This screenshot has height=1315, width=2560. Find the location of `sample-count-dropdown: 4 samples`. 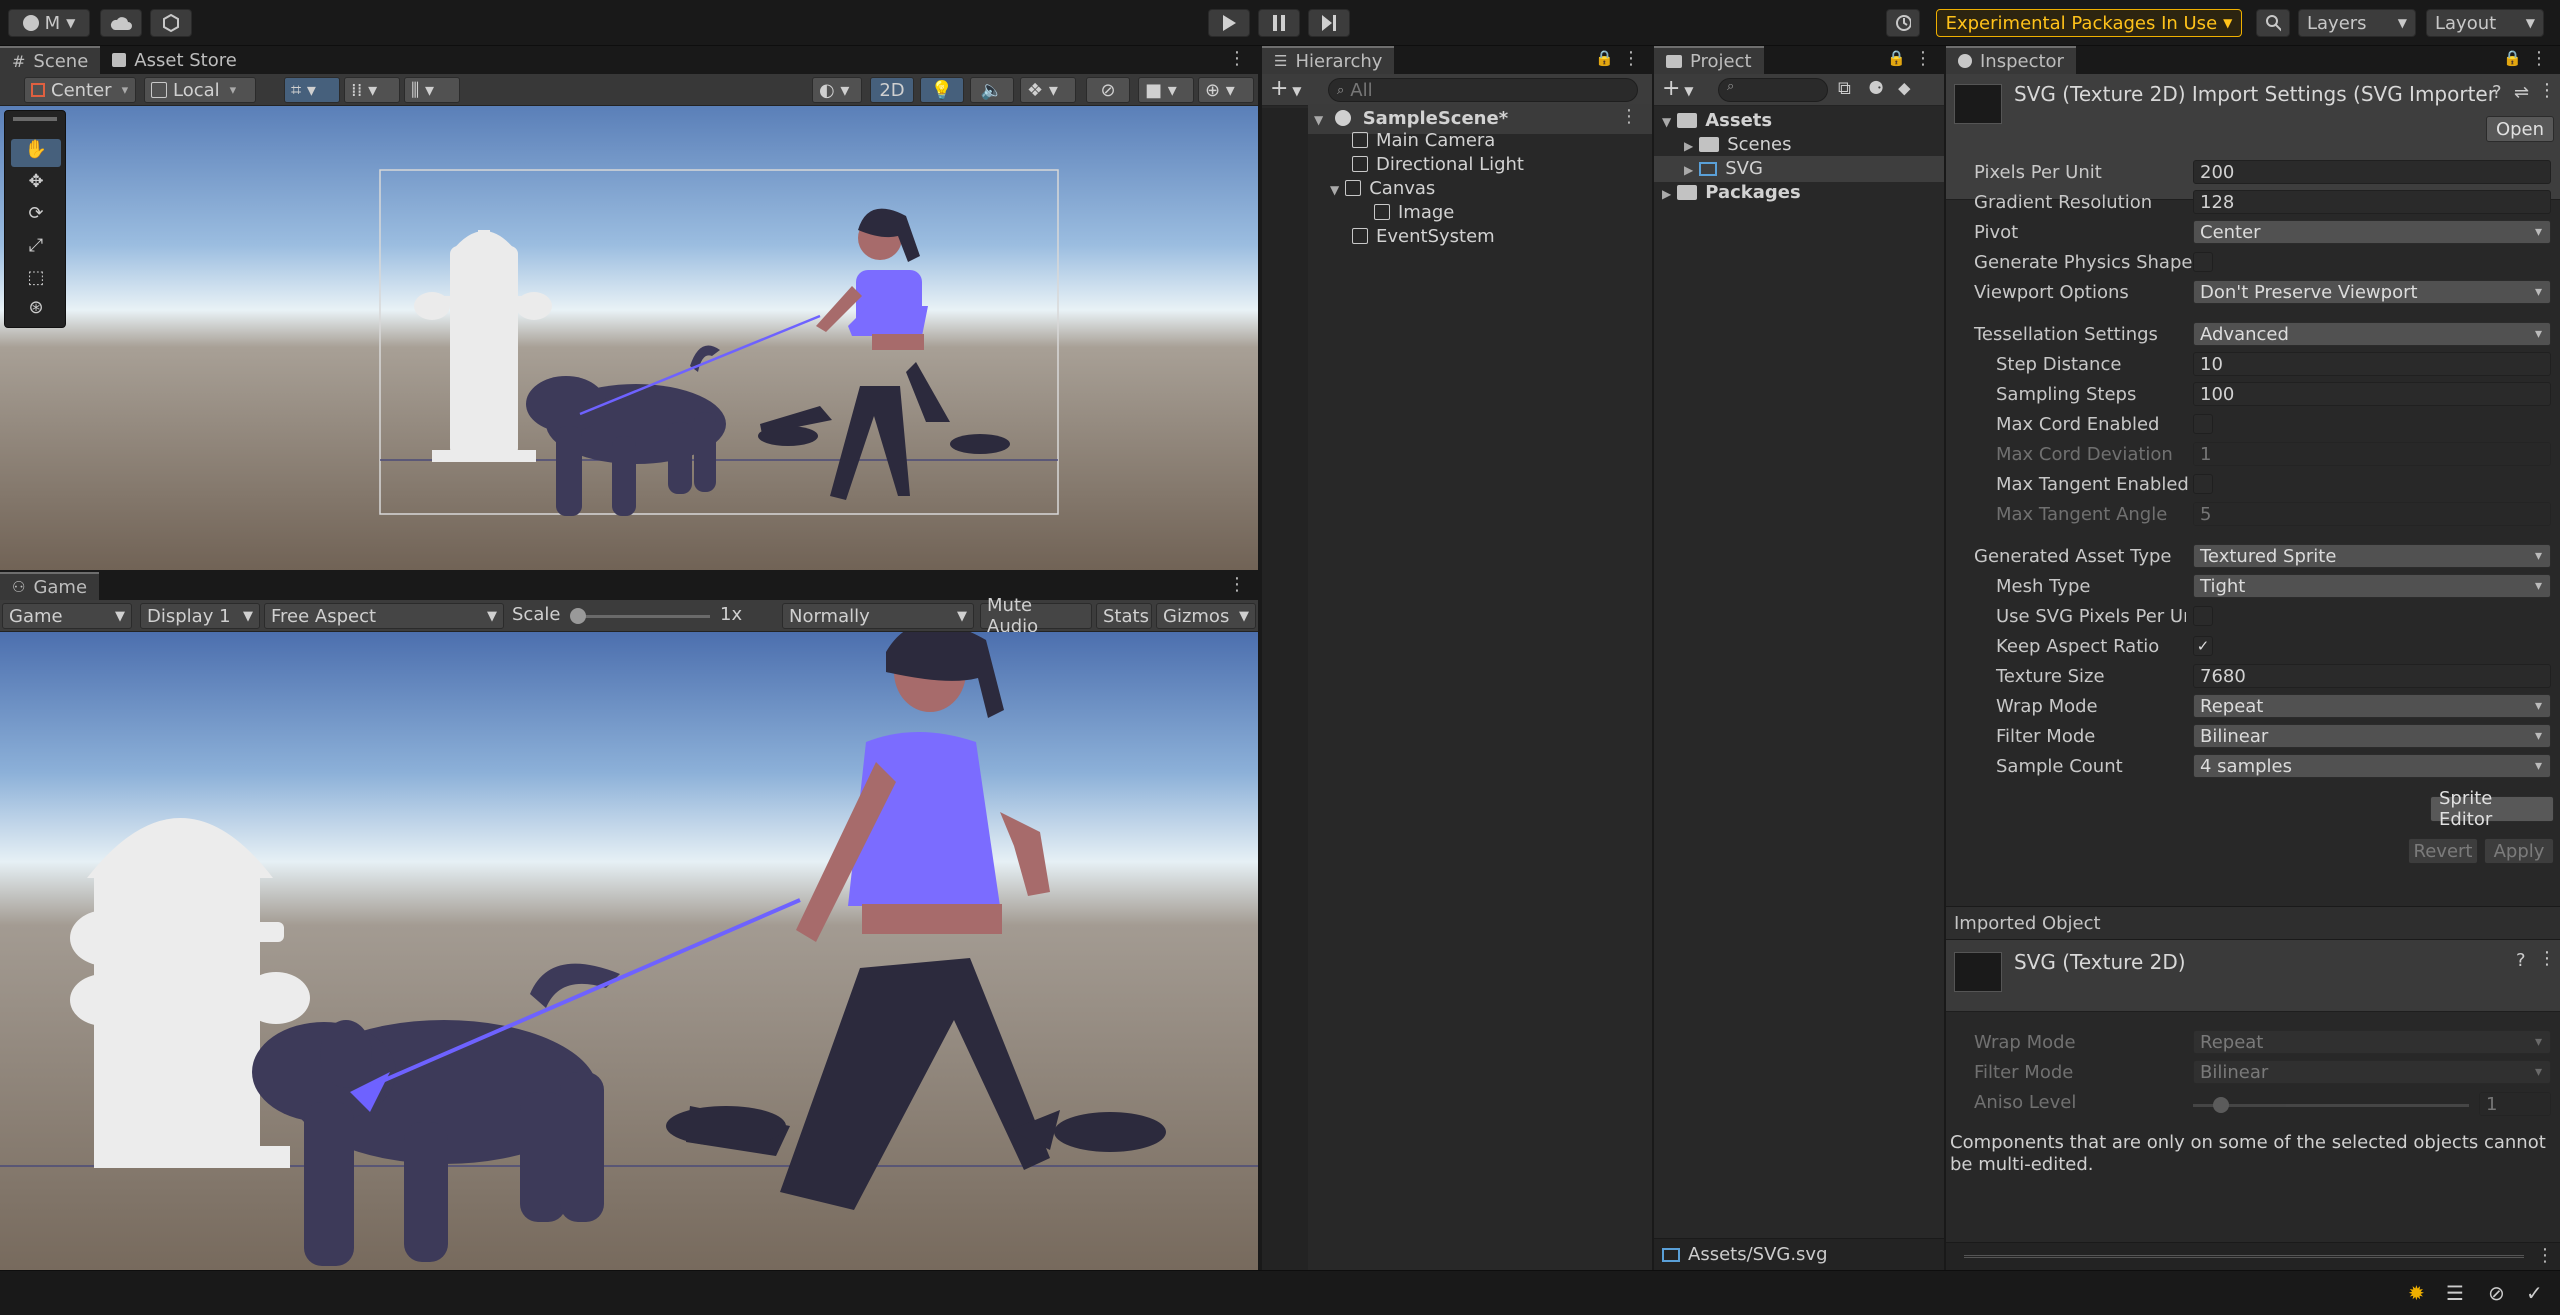

sample-count-dropdown: 4 samples is located at coordinates (2372, 766).